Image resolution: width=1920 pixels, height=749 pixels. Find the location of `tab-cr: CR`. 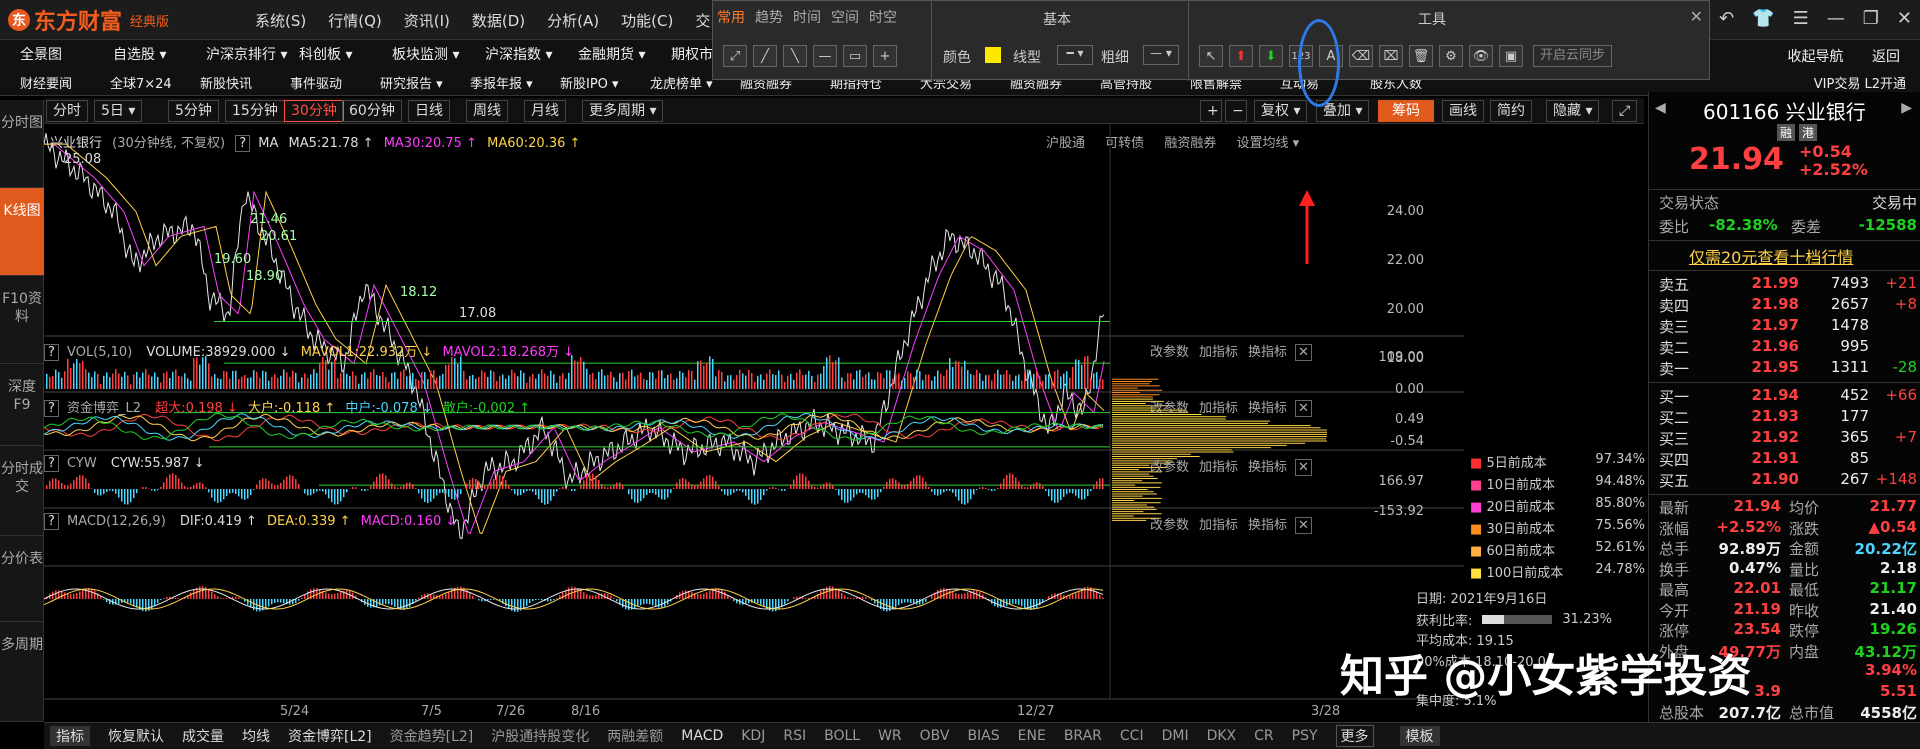

tab-cr: CR is located at coordinates (1264, 736).